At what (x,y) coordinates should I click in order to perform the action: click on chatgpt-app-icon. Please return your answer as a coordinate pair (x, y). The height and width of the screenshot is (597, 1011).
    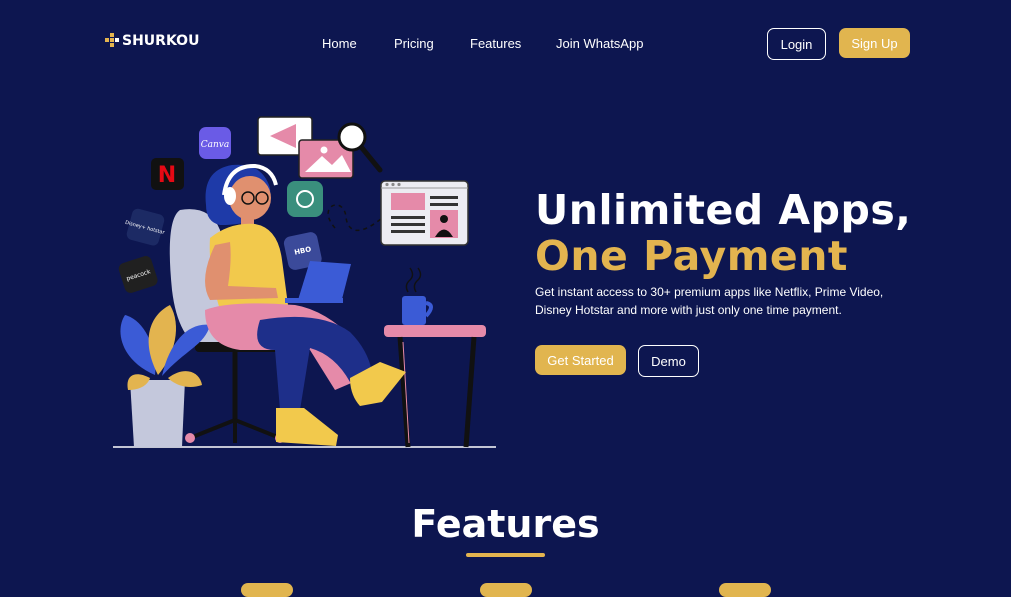
    Looking at the image, I should click on (305, 199).